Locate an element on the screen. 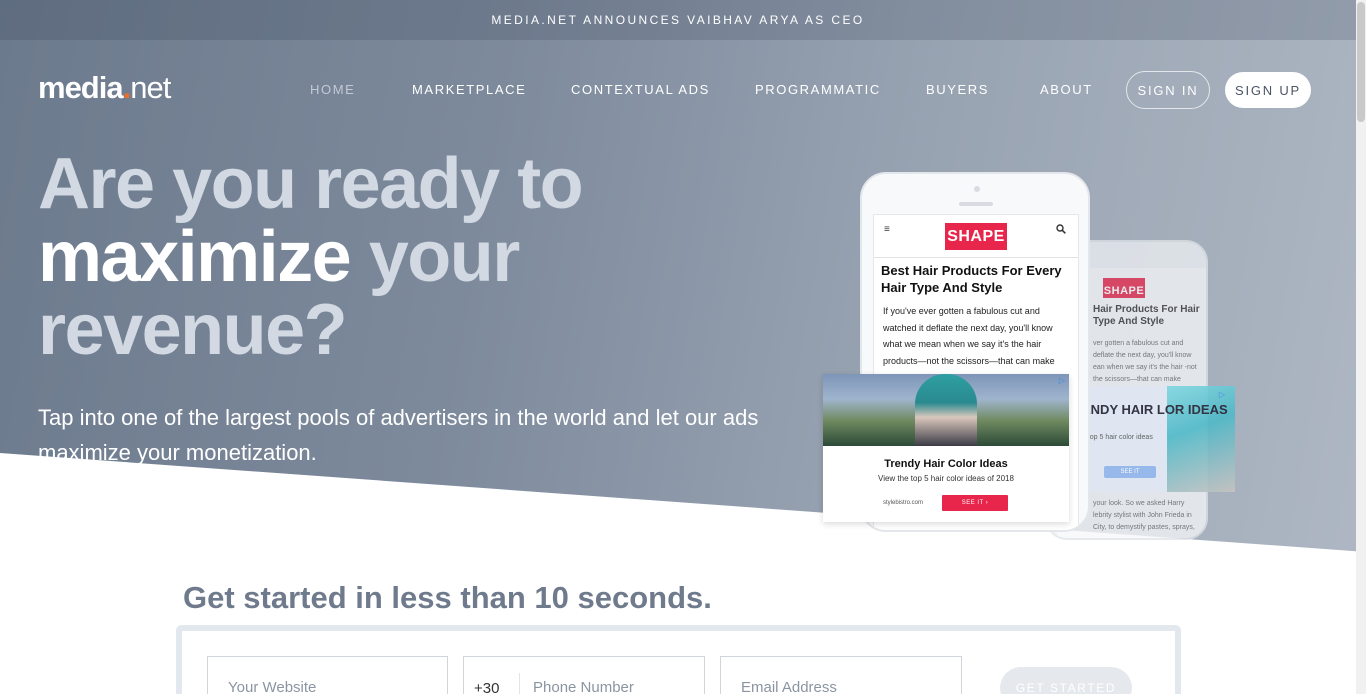  announcement-text: MEDIA.NET ANNOUNCES VAIBHAV ARYA AS CEO is located at coordinates (677, 20).